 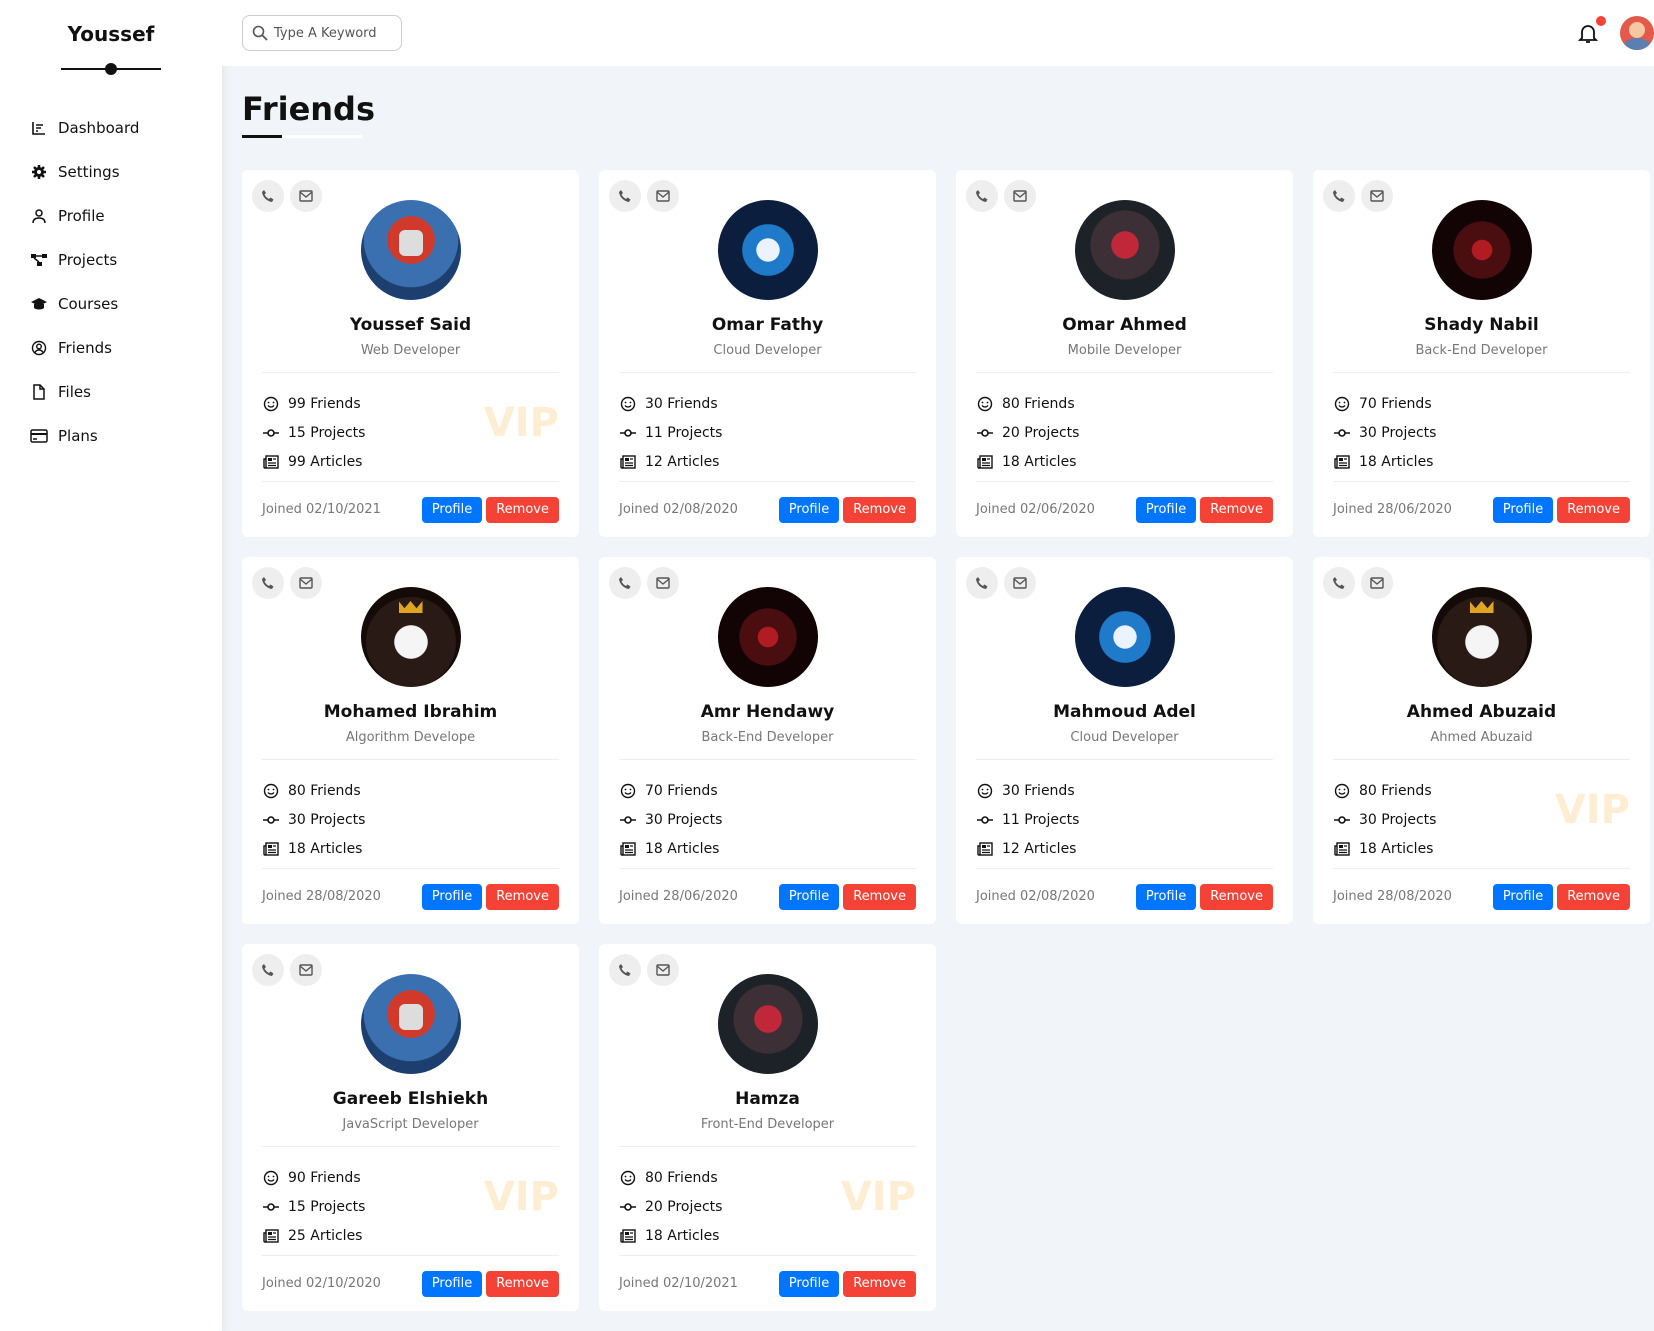 What do you see at coordinates (111, 348) in the screenshot?
I see `sidebar-item-friends: Friends` at bounding box center [111, 348].